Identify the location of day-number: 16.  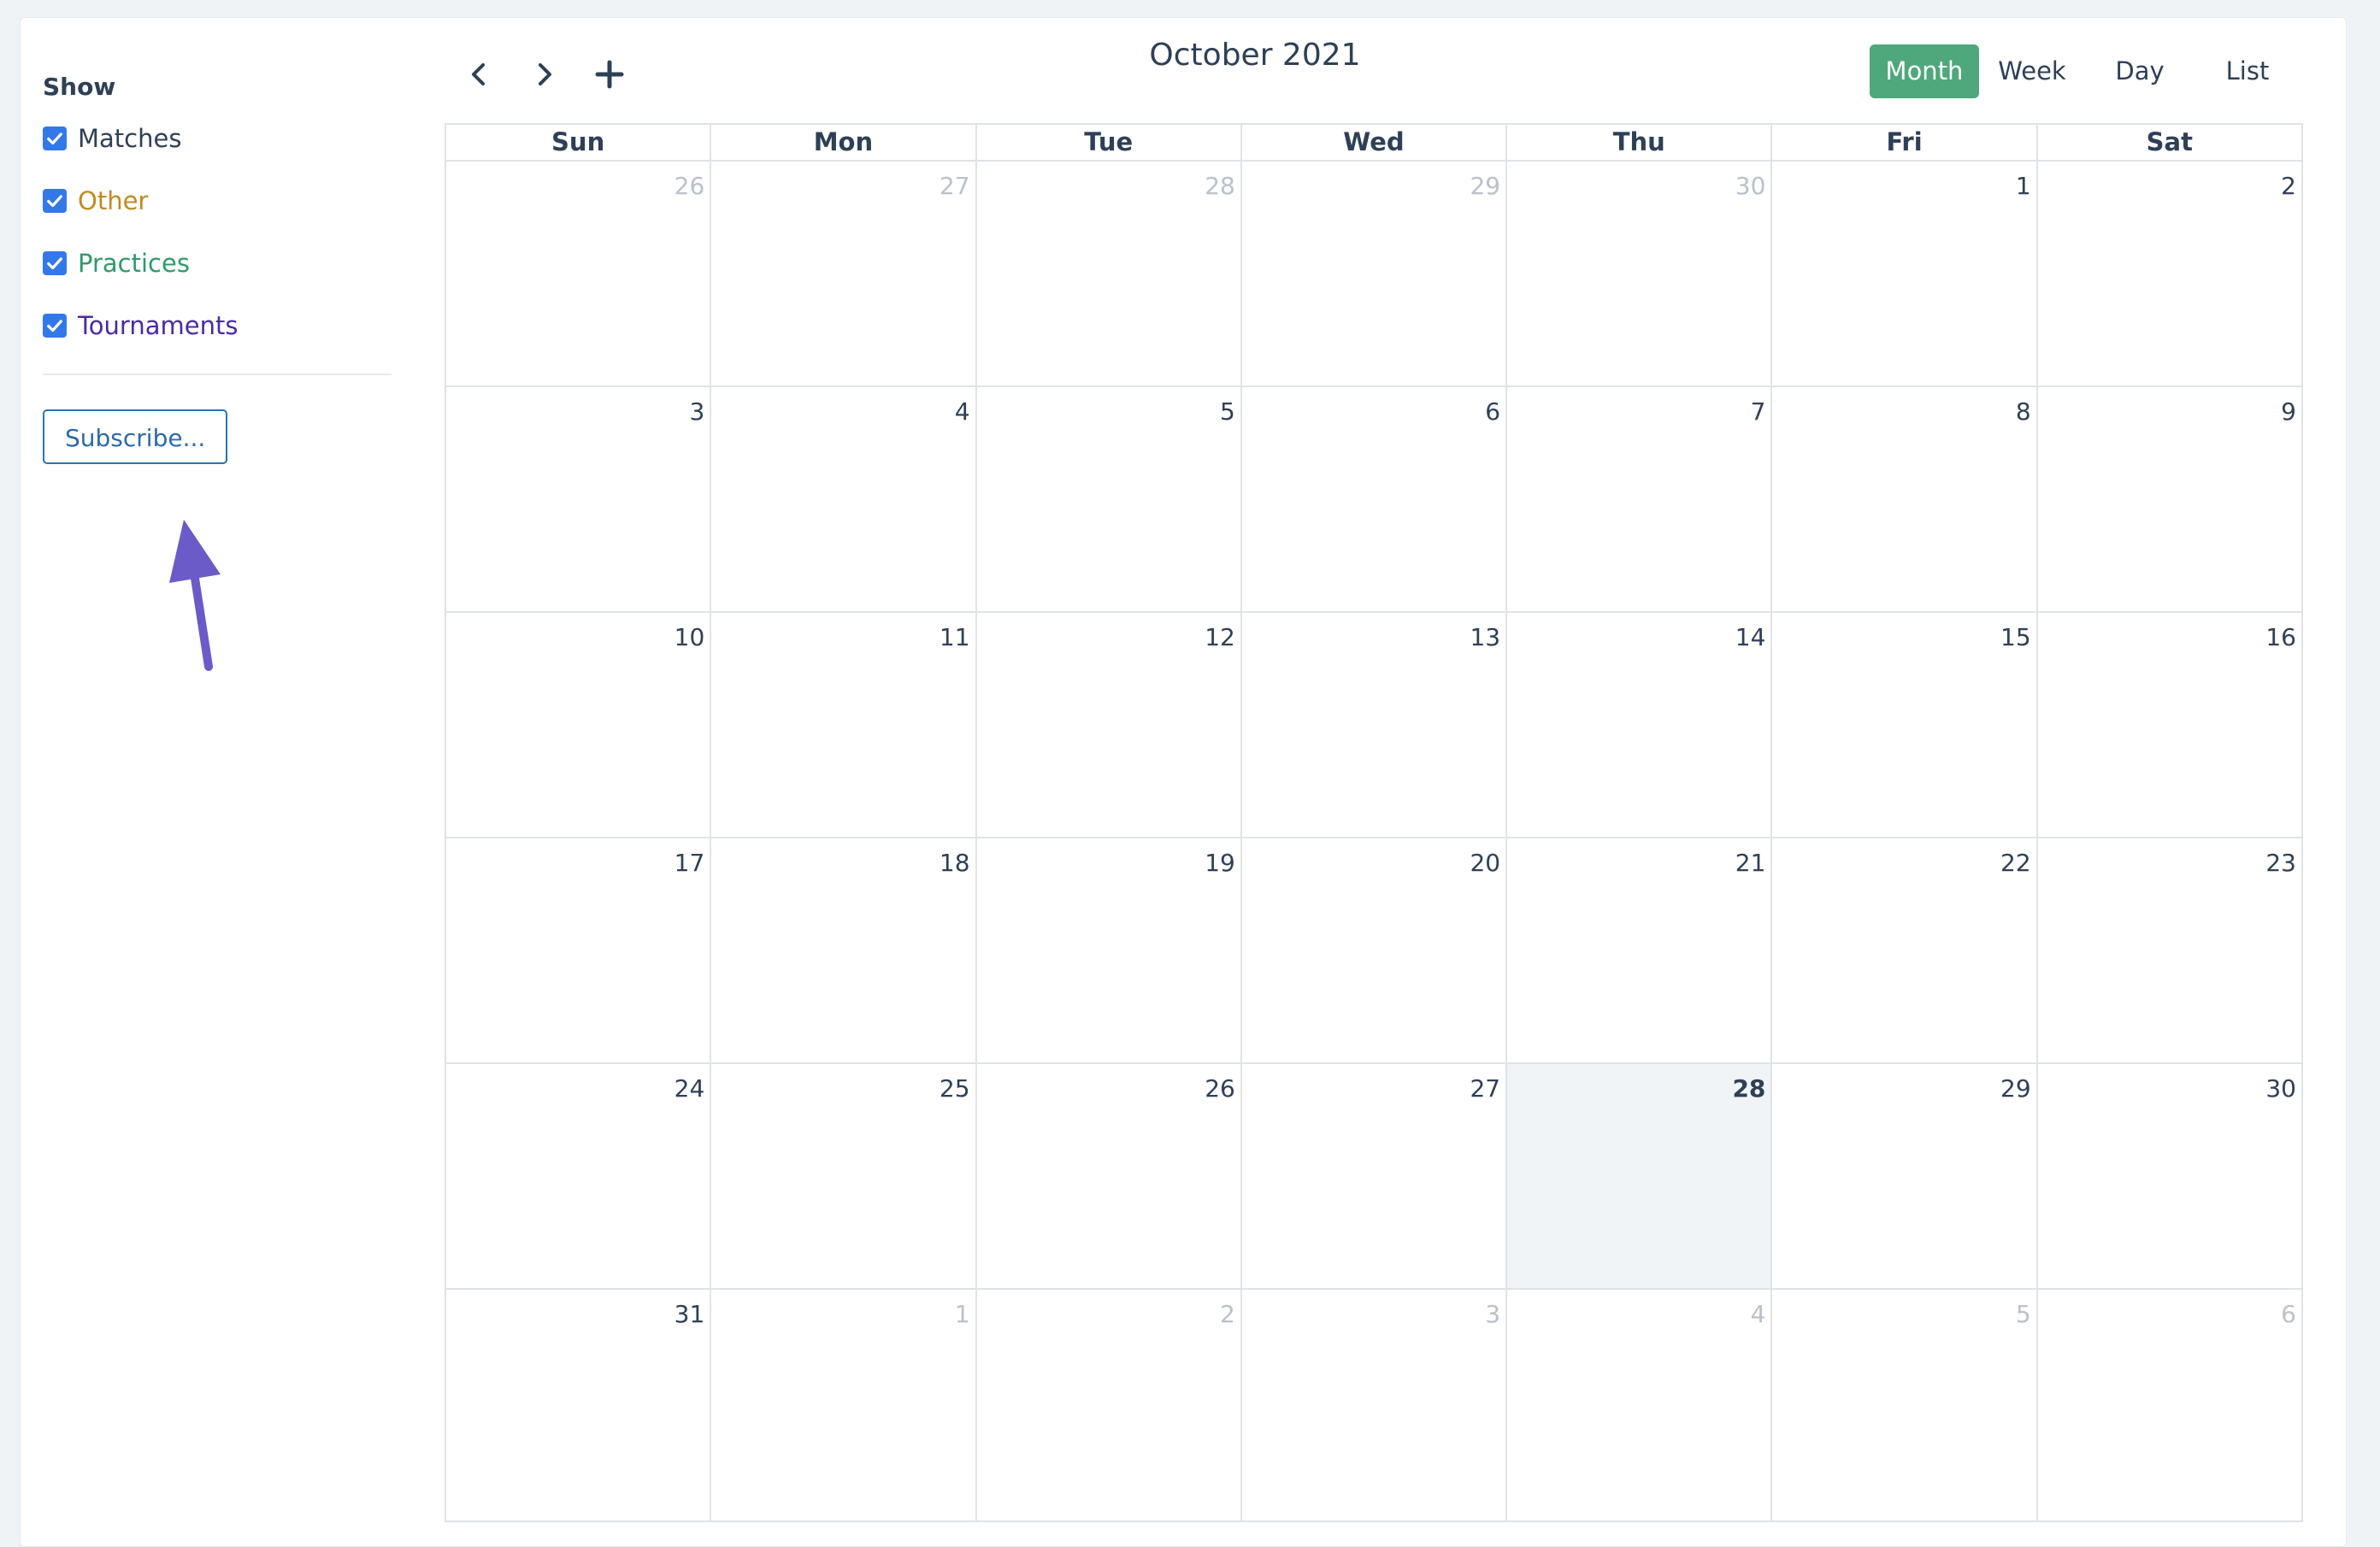
(2280, 637).